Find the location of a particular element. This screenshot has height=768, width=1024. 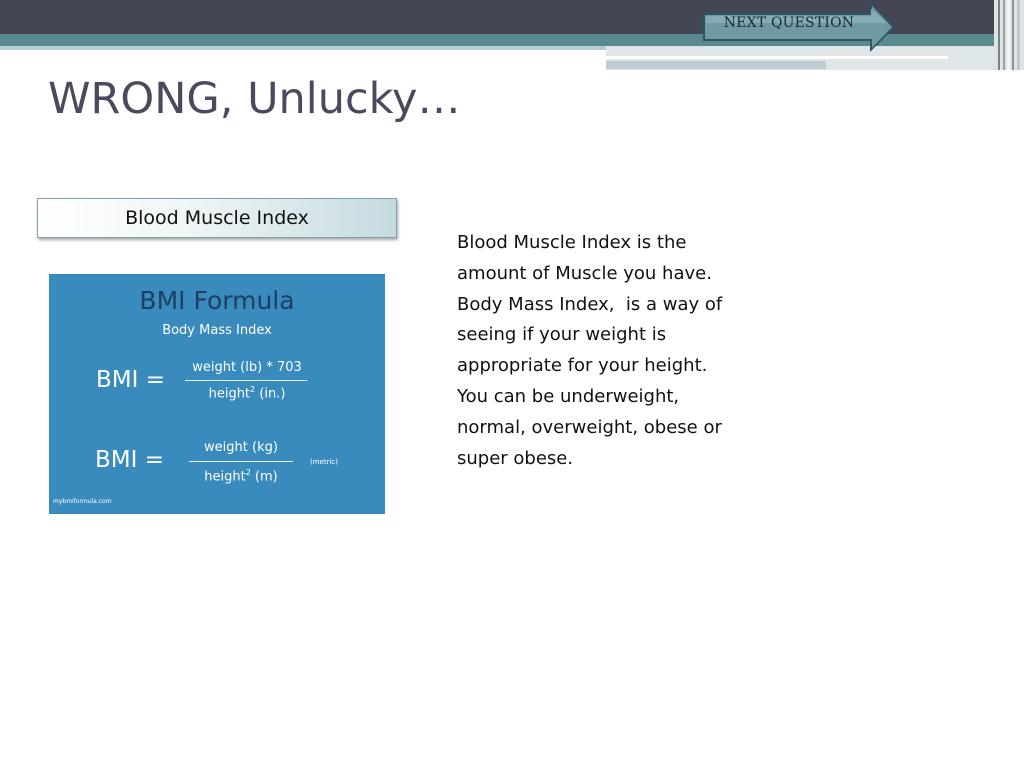

bmi-image-source: mybmiformula.com is located at coordinates (82, 501).